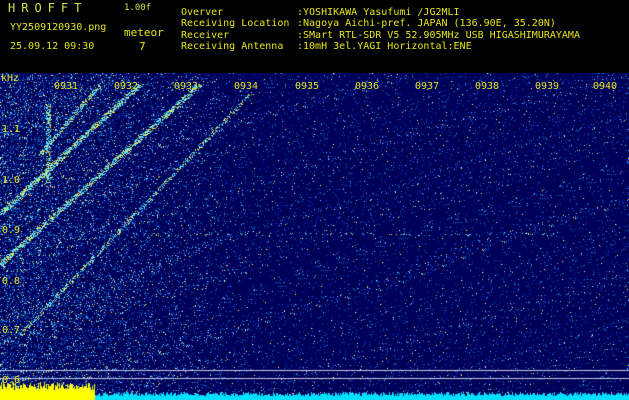  What do you see at coordinates (367, 86) in the screenshot?
I see `time-tick-label: 0936` at bounding box center [367, 86].